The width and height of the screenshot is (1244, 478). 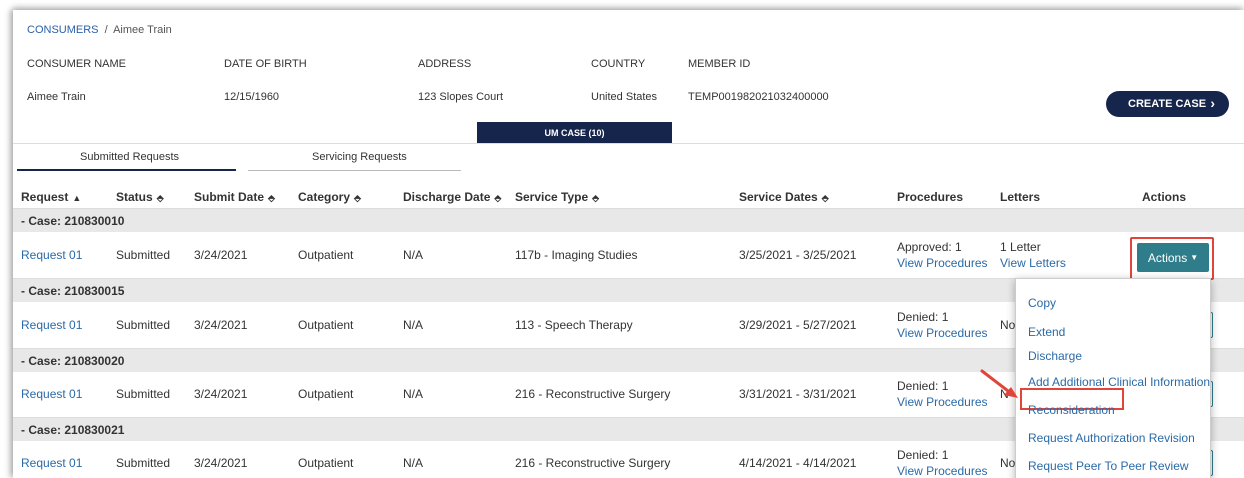 What do you see at coordinates (798, 325) in the screenshot?
I see `service-dates-cell: 3/29/2021 - 5/27/2021` at bounding box center [798, 325].